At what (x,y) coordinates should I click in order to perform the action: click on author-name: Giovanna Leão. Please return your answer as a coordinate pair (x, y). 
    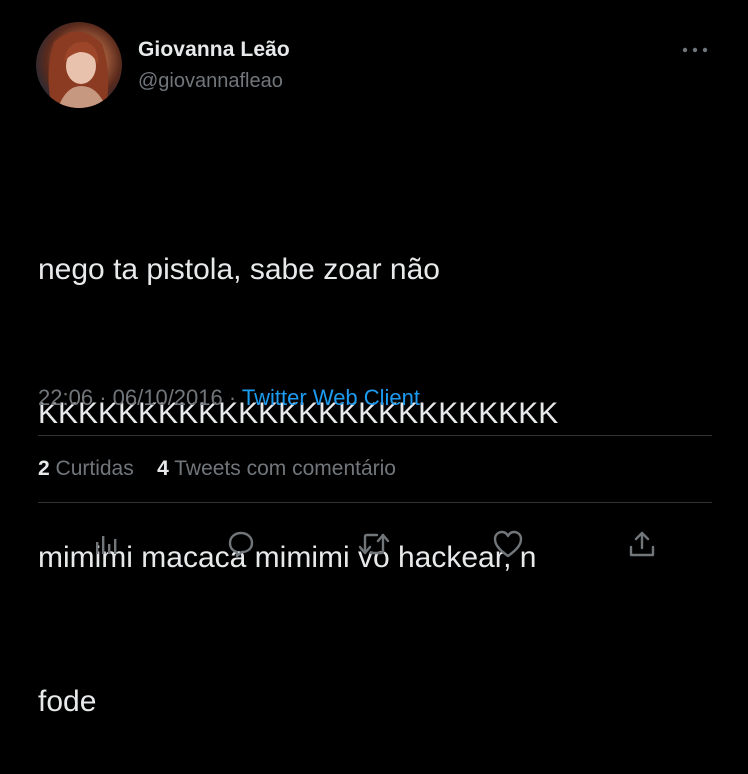
    Looking at the image, I should click on (214, 50).